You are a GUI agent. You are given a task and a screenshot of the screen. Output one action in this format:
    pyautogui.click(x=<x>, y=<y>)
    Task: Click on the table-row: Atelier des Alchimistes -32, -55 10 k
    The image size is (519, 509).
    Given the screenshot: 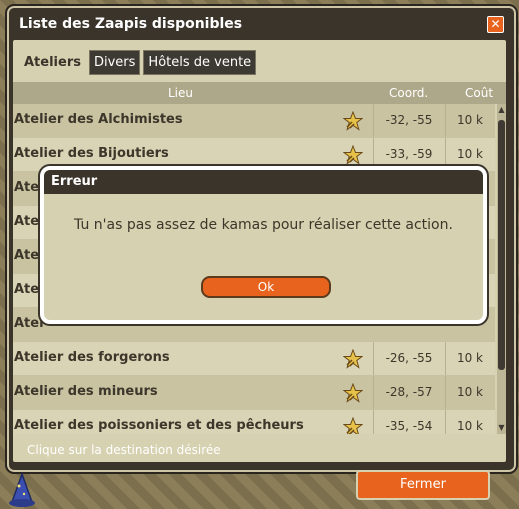 What is the action you would take?
    pyautogui.click(x=254, y=121)
    